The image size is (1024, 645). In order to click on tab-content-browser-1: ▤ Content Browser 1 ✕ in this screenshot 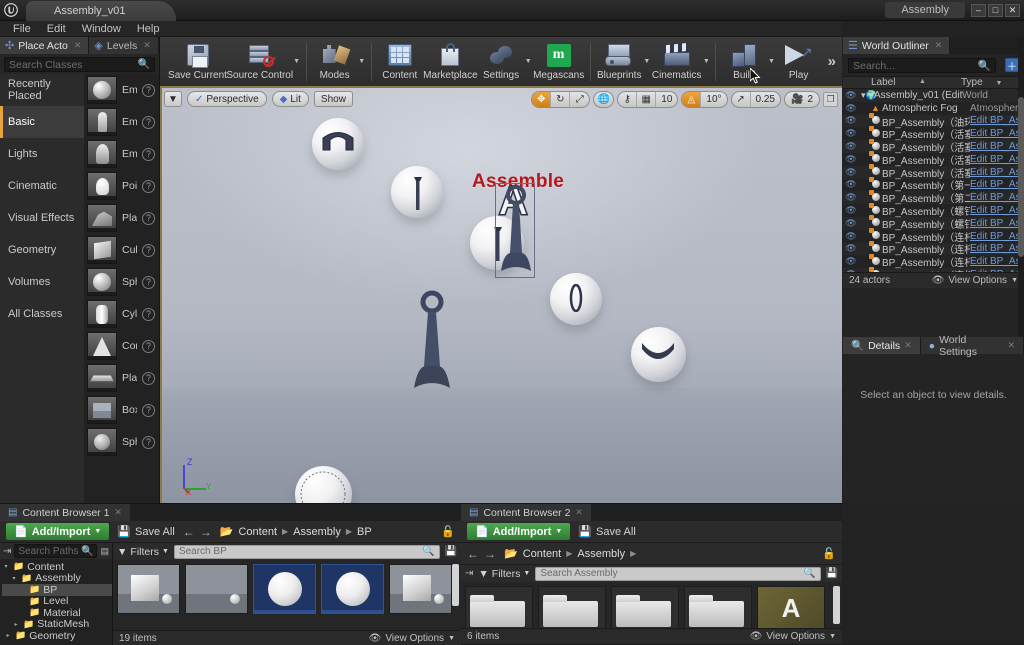, I will do `click(65, 512)`.